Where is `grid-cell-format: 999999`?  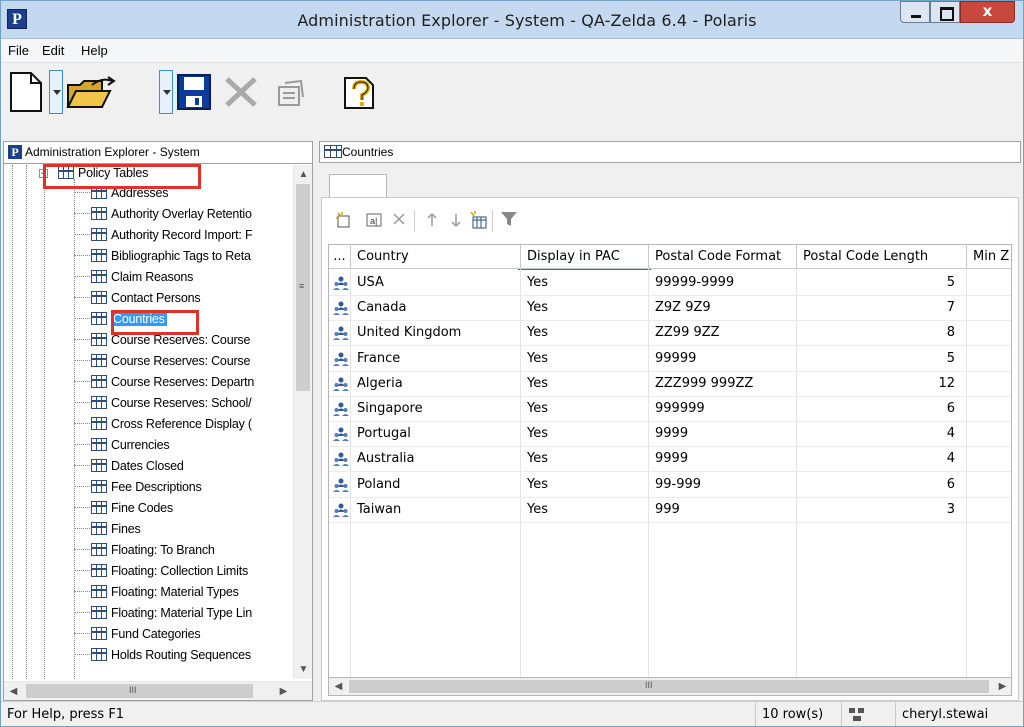 grid-cell-format: 999999 is located at coordinates (723, 408).